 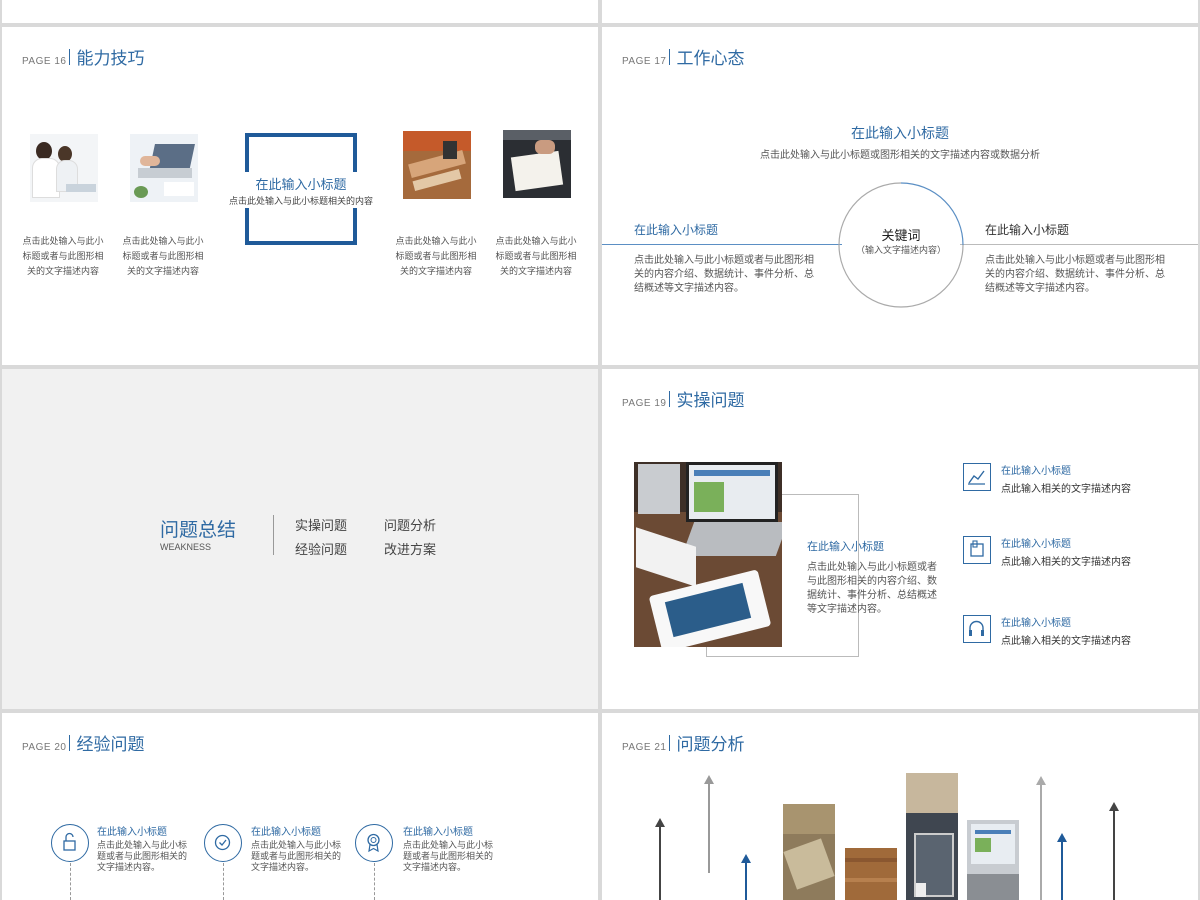 I want to click on caption-3: 点击此处输入与此小标题或者与此图形相关的文字描述内容, so click(x=436, y=257).